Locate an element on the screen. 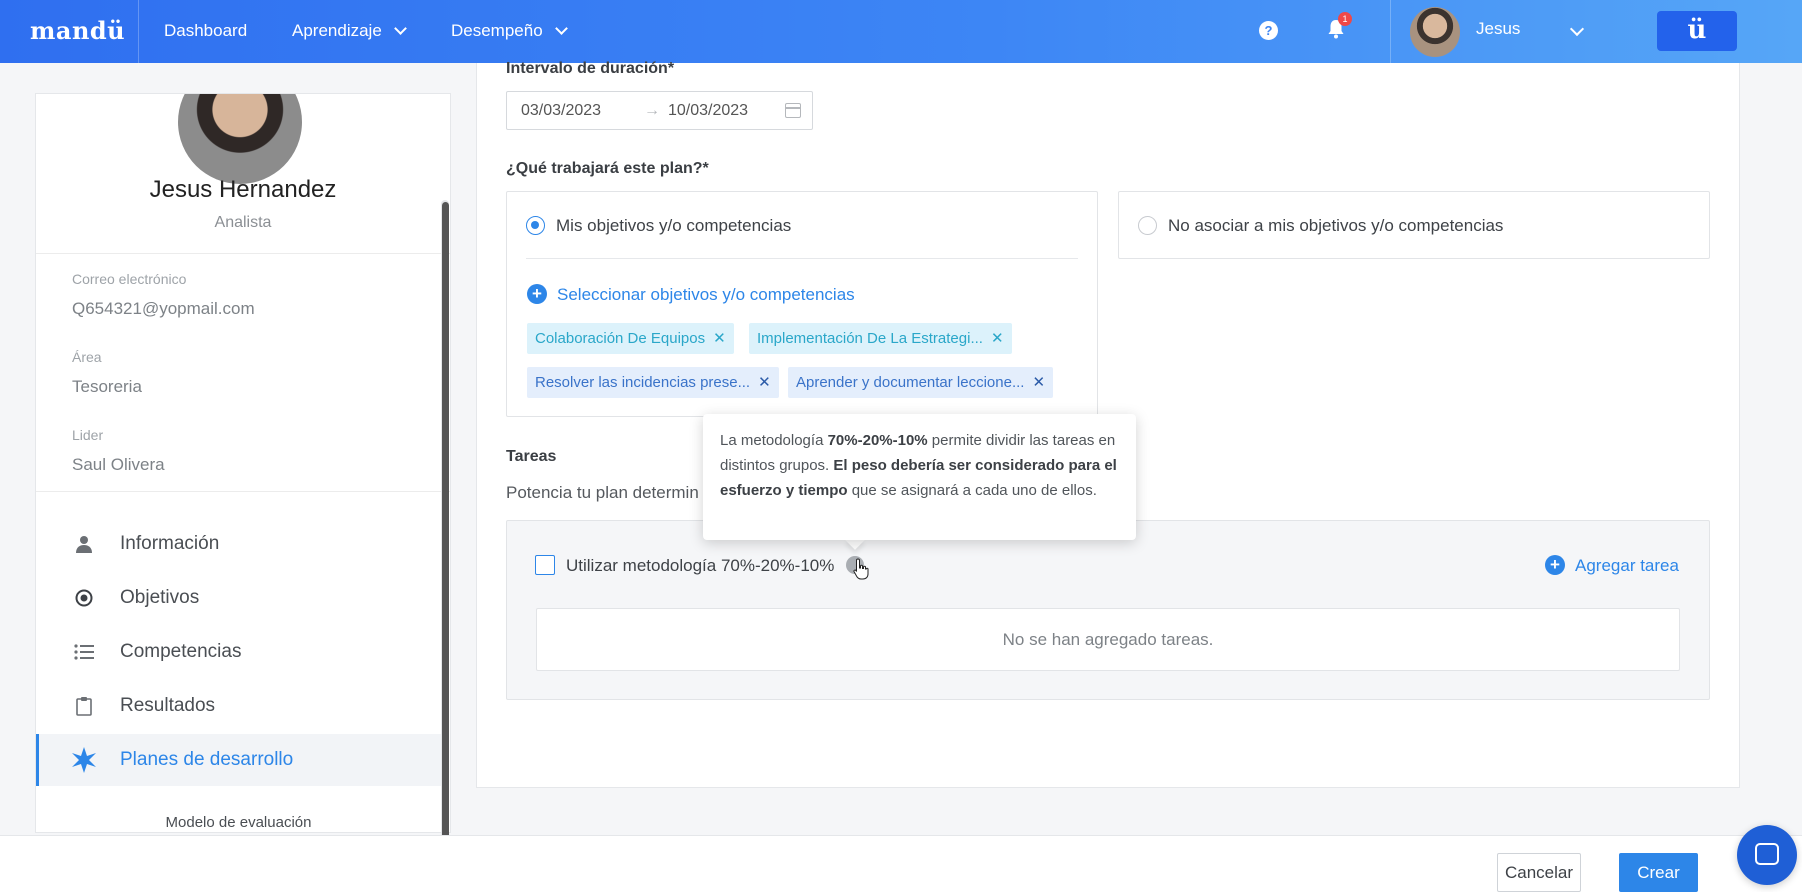 This screenshot has height=892, width=1802. sidebar-item-label: Objetivos is located at coordinates (160, 597).